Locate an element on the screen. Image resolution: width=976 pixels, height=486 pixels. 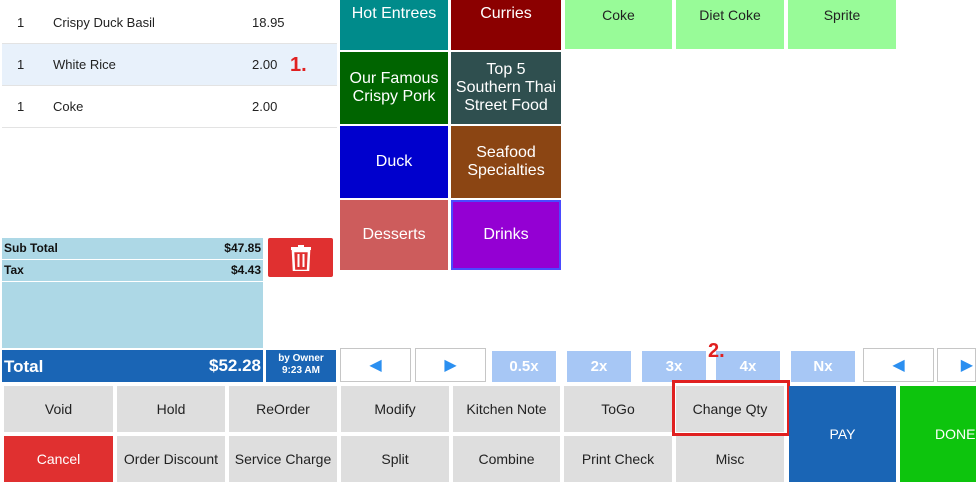
total-label: Total is located at coordinates (24, 366).